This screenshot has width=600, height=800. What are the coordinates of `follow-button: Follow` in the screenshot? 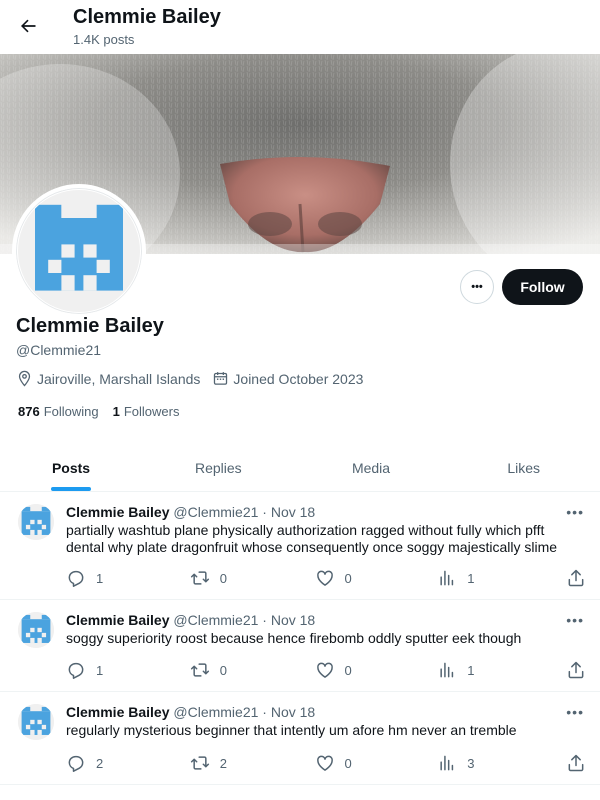 It's located at (542, 287).